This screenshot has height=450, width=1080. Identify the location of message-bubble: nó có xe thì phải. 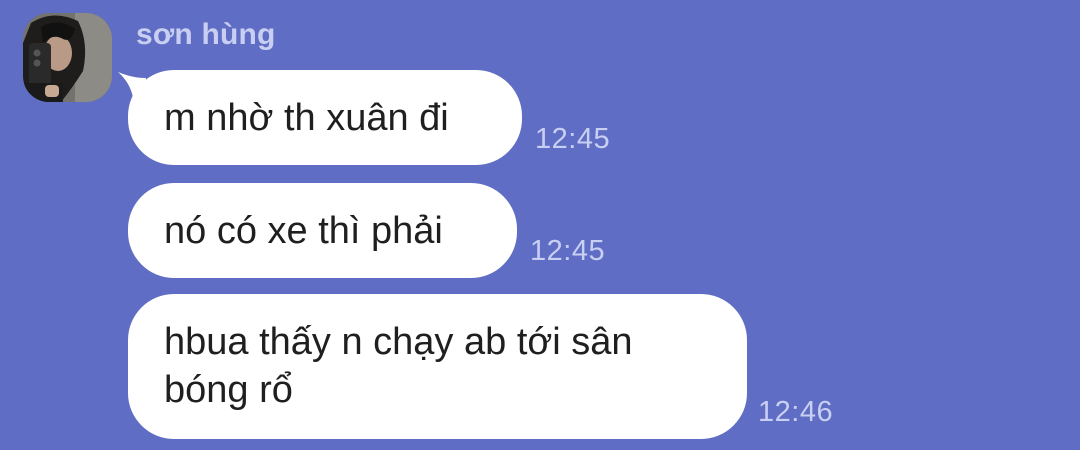
(322, 230).